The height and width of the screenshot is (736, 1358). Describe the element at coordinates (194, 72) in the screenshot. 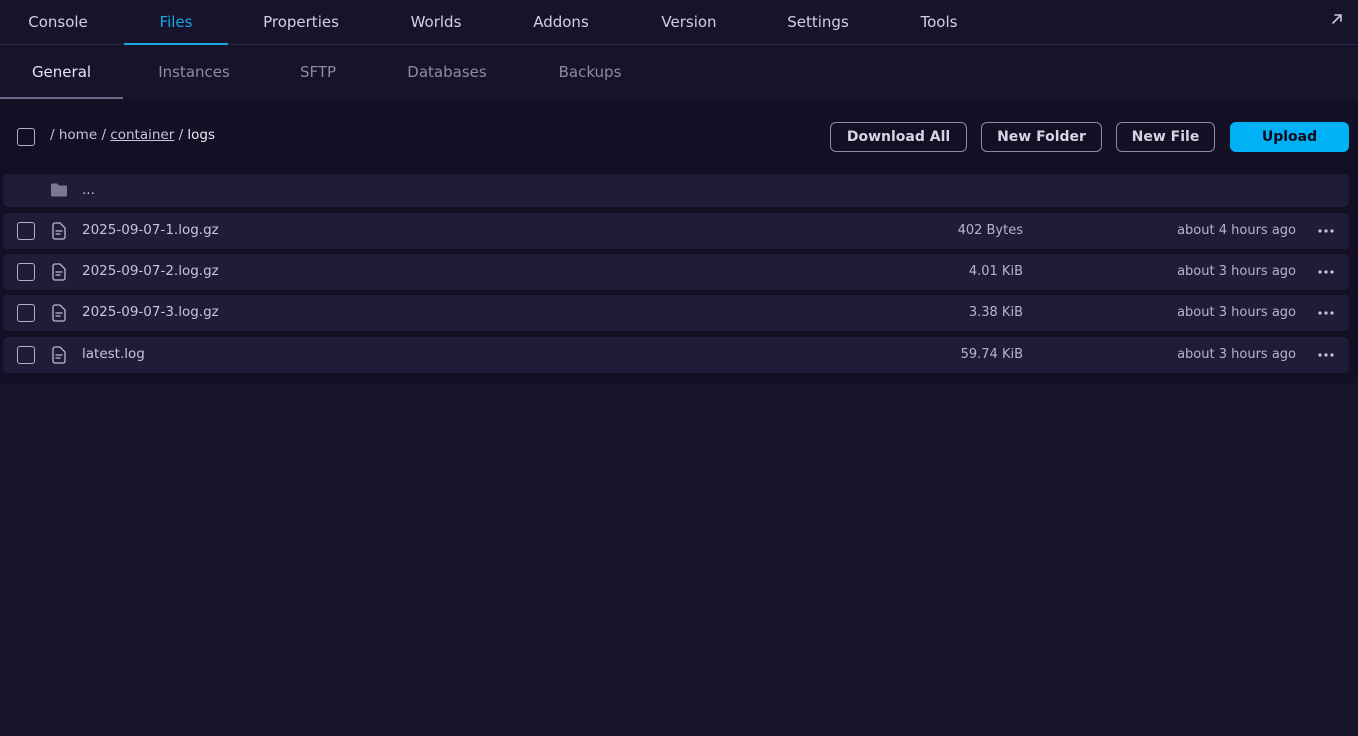

I see `subtab-instances: Instances` at that location.